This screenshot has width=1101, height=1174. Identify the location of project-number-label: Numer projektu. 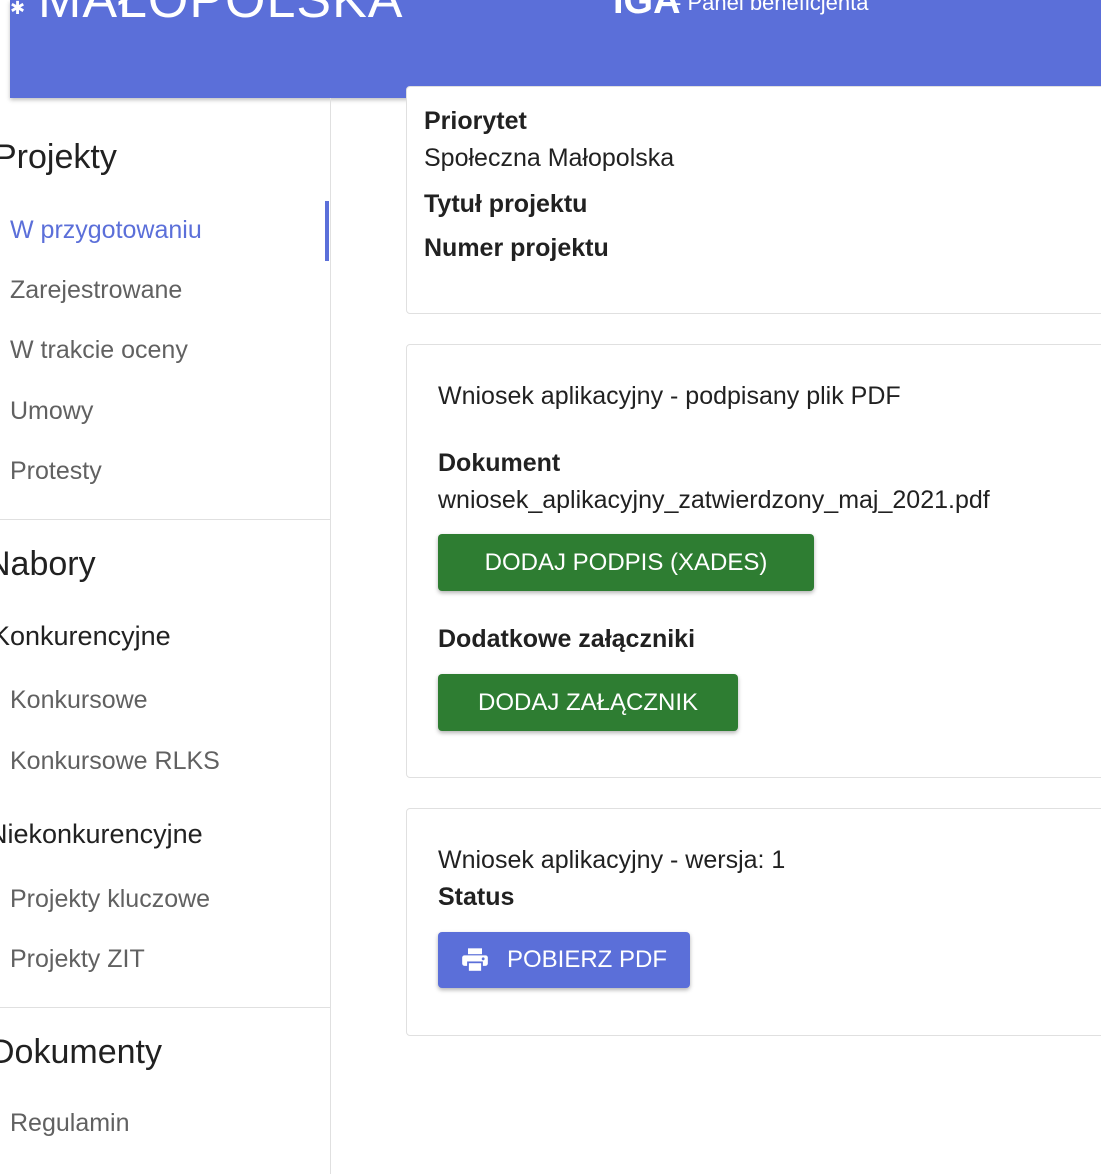
(516, 248).